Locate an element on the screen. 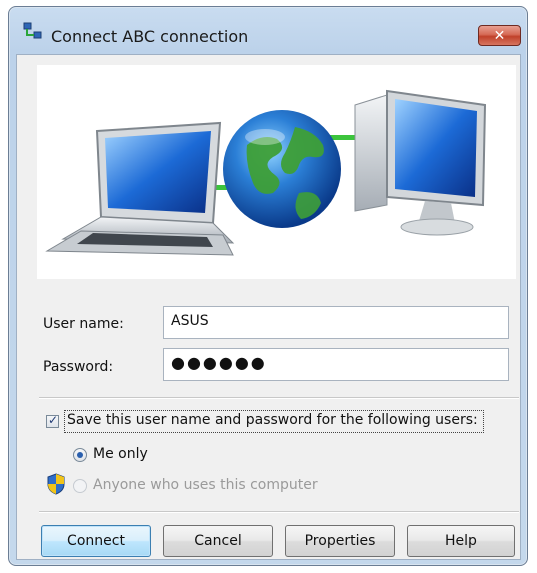  globe-icon is located at coordinates (282, 169).